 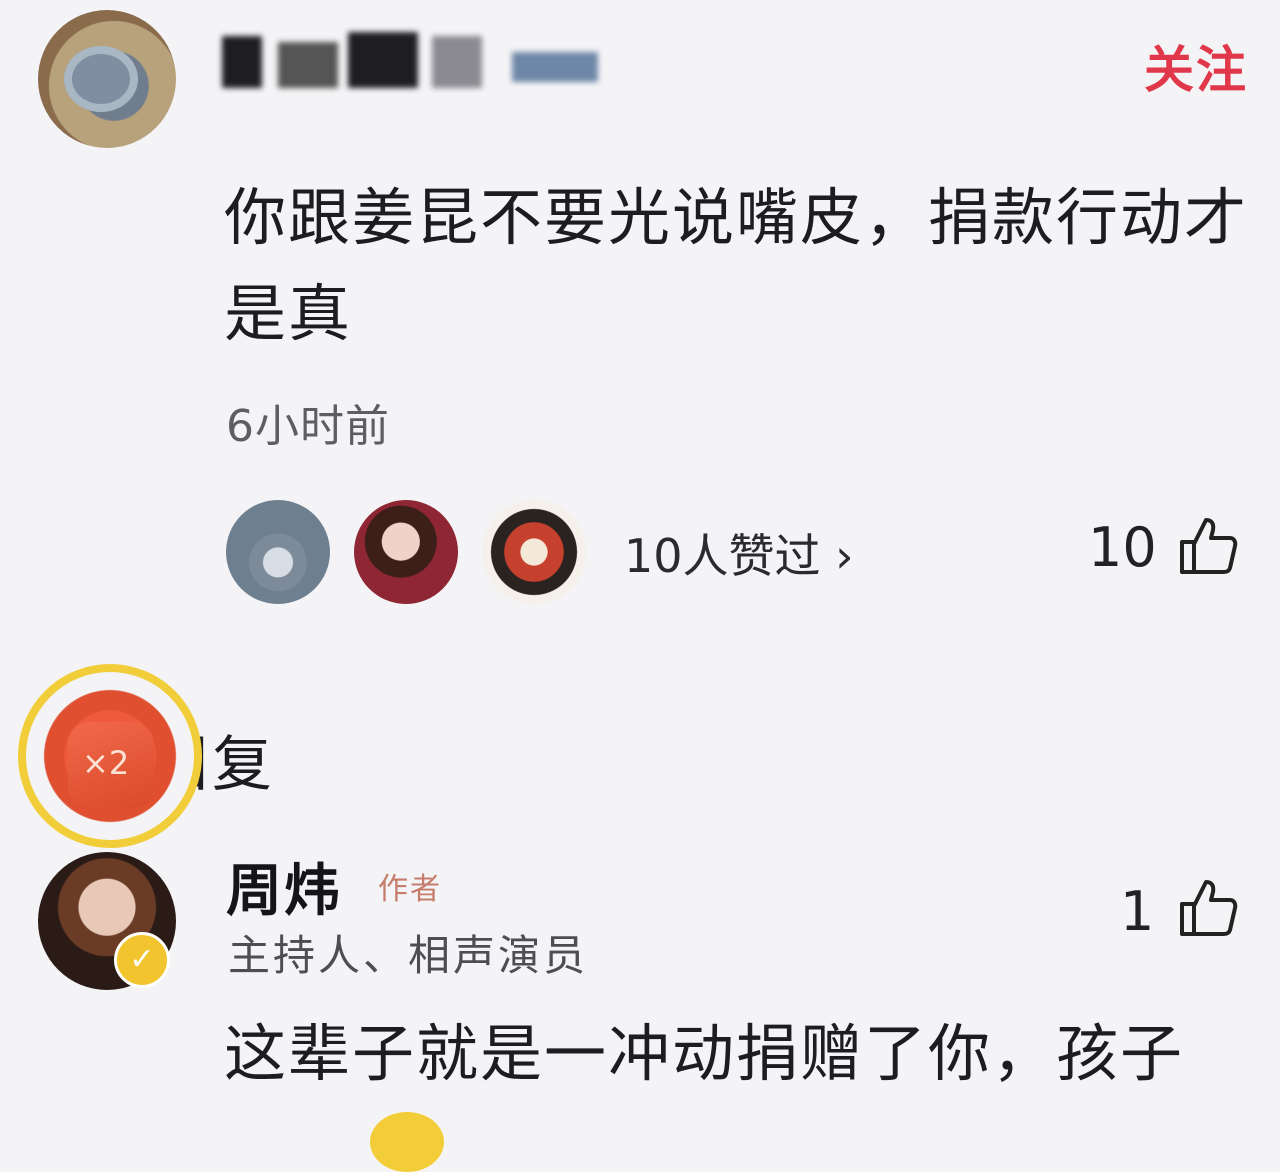 What do you see at coordinates (704, 1053) in the screenshot?
I see `reply-text: 这辈子就是一冲动捐赠了你，孩子` at bounding box center [704, 1053].